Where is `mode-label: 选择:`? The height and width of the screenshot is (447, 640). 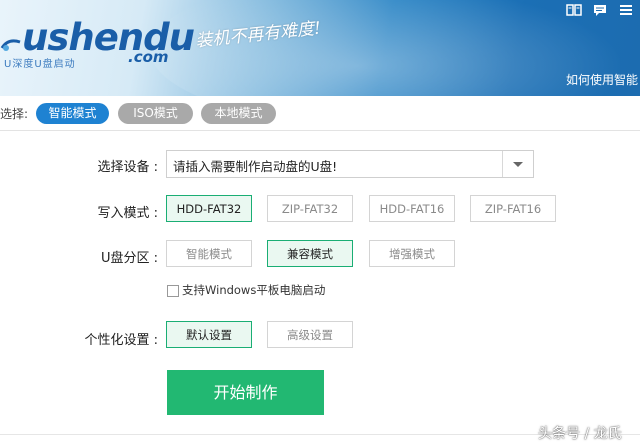 mode-label: 选择: is located at coordinates (14, 114).